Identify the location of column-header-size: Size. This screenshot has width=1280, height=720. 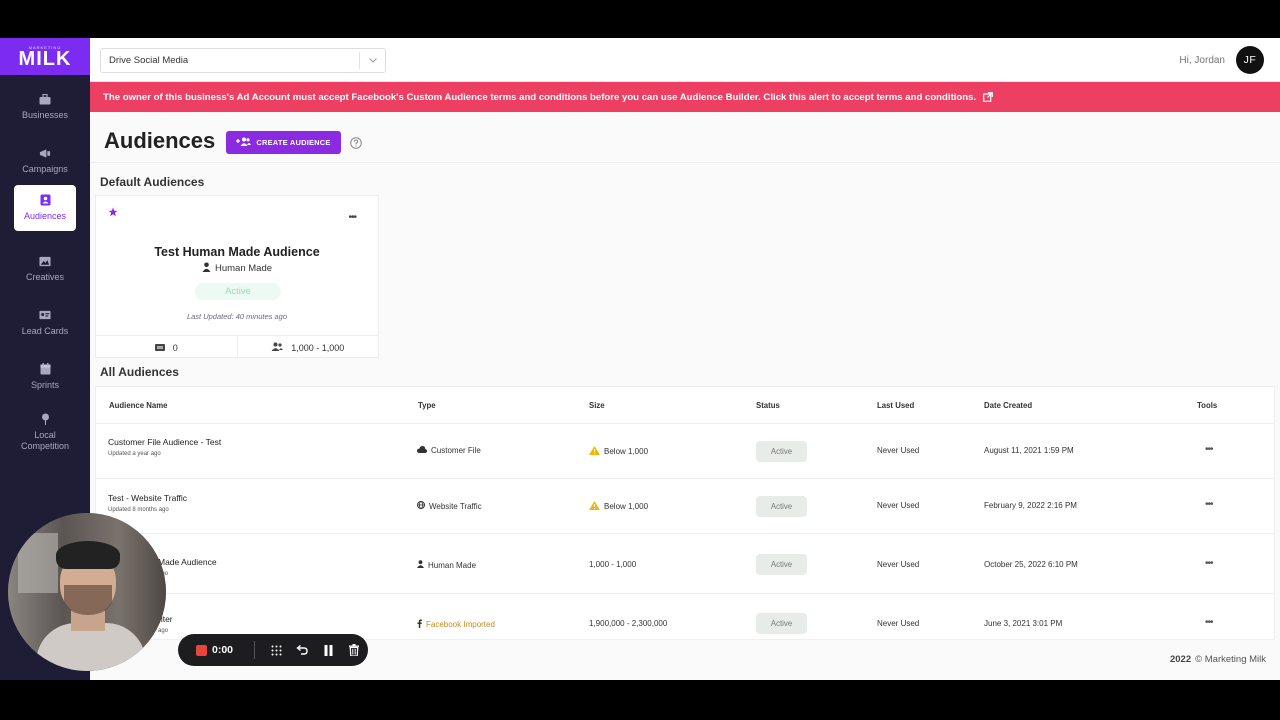
(597, 405).